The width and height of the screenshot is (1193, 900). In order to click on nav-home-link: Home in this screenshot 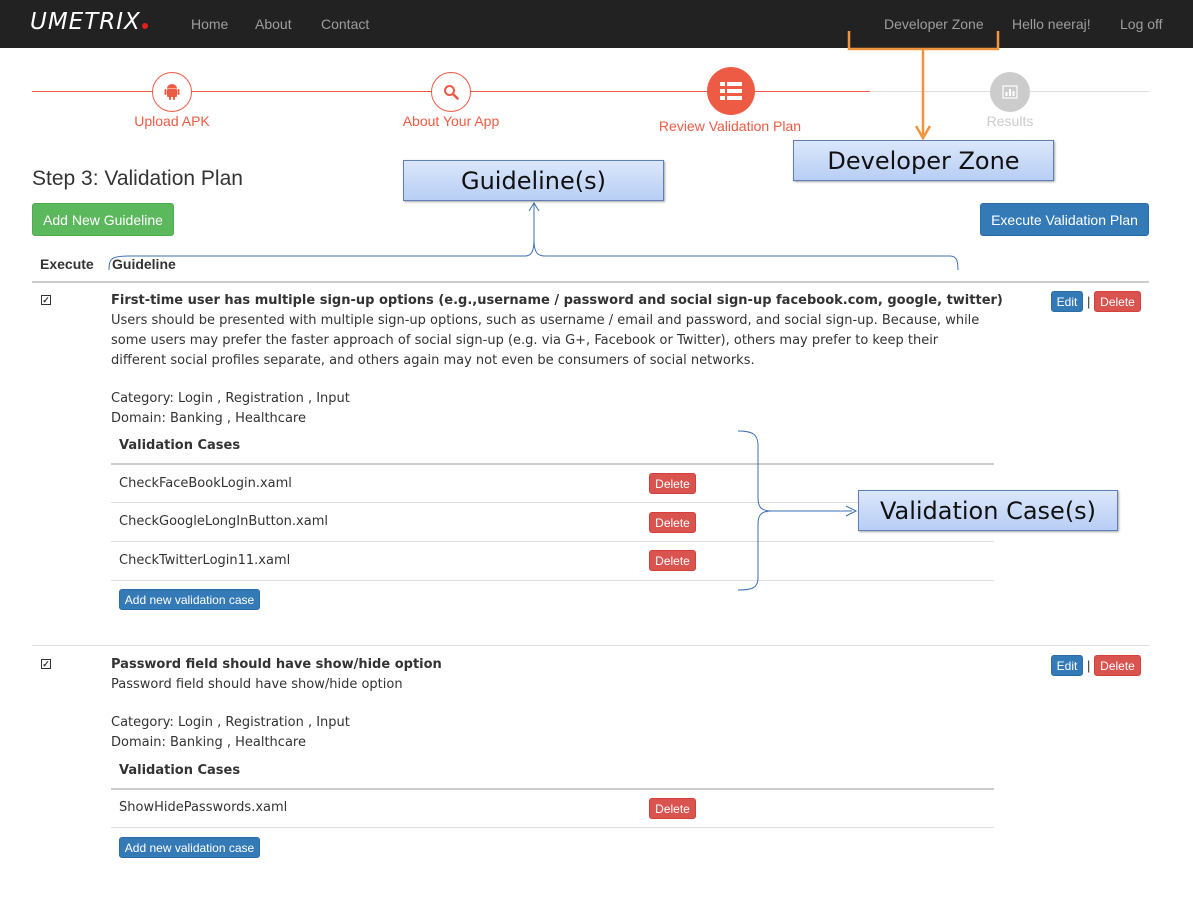, I will do `click(209, 24)`.